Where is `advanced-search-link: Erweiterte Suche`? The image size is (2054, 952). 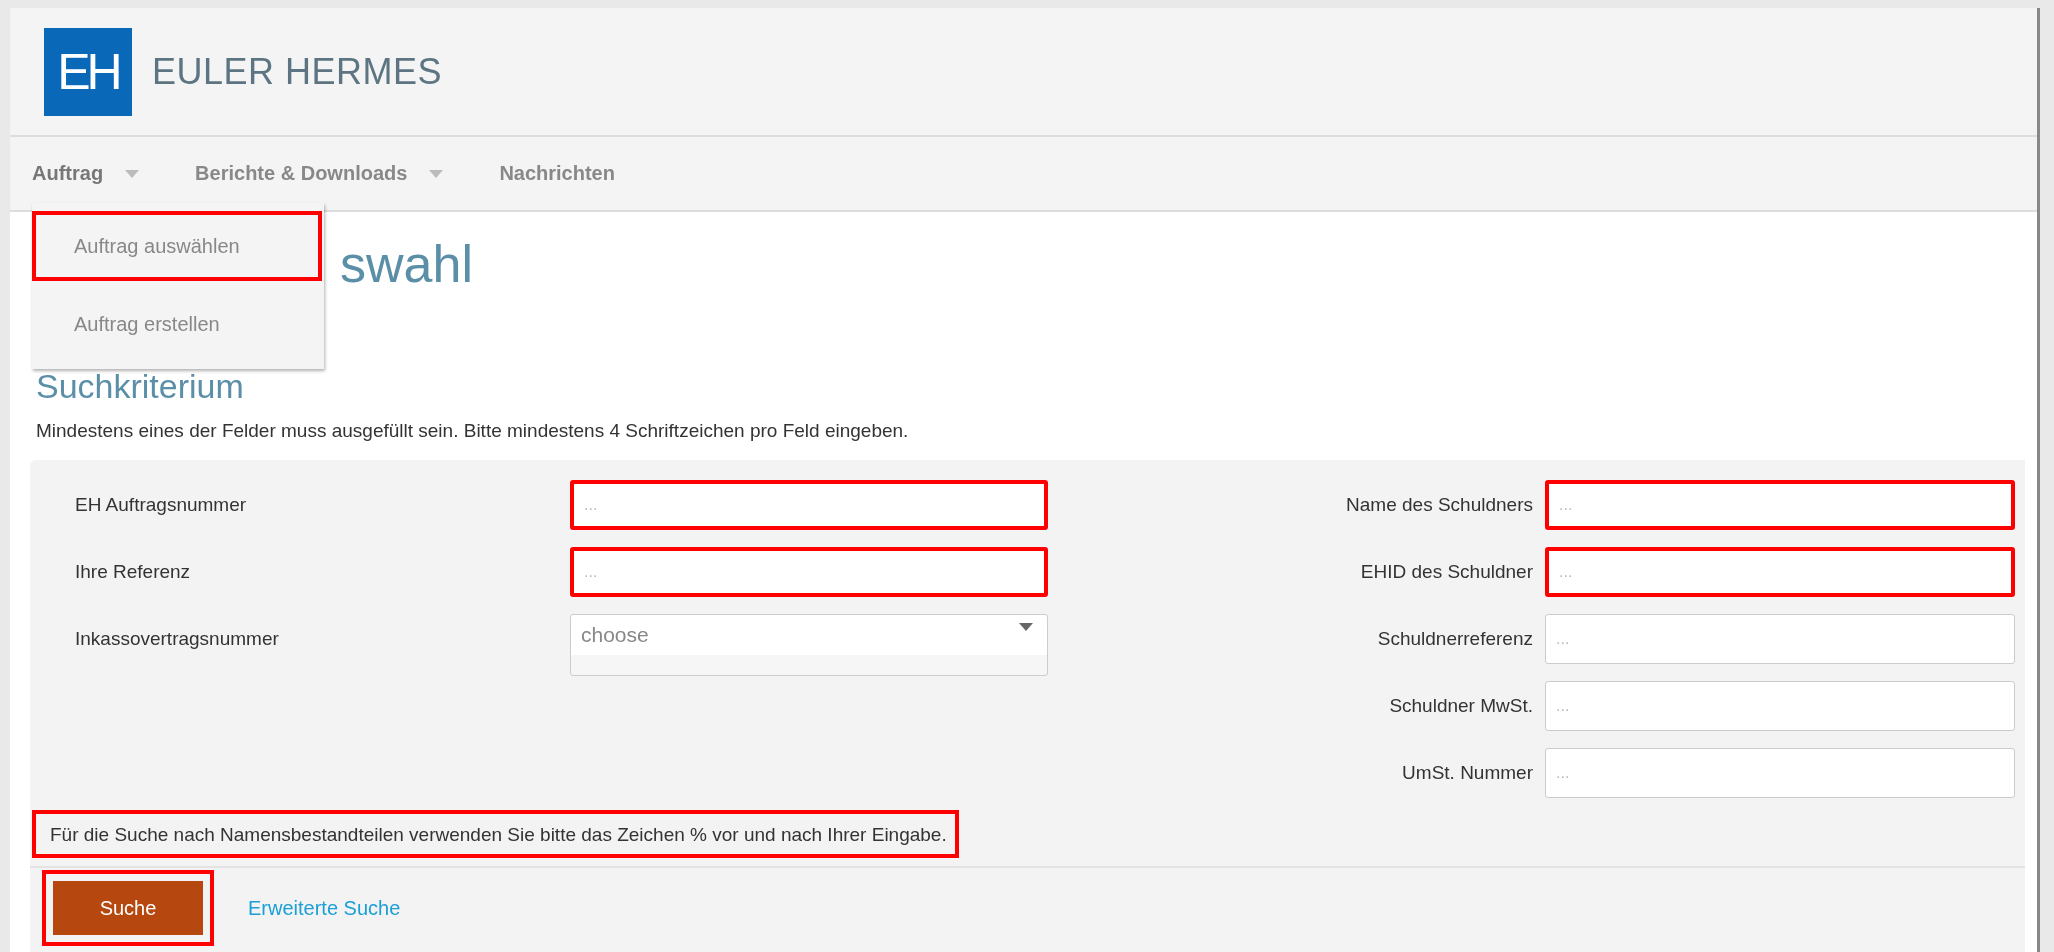 advanced-search-link: Erweiterte Suche is located at coordinates (324, 908).